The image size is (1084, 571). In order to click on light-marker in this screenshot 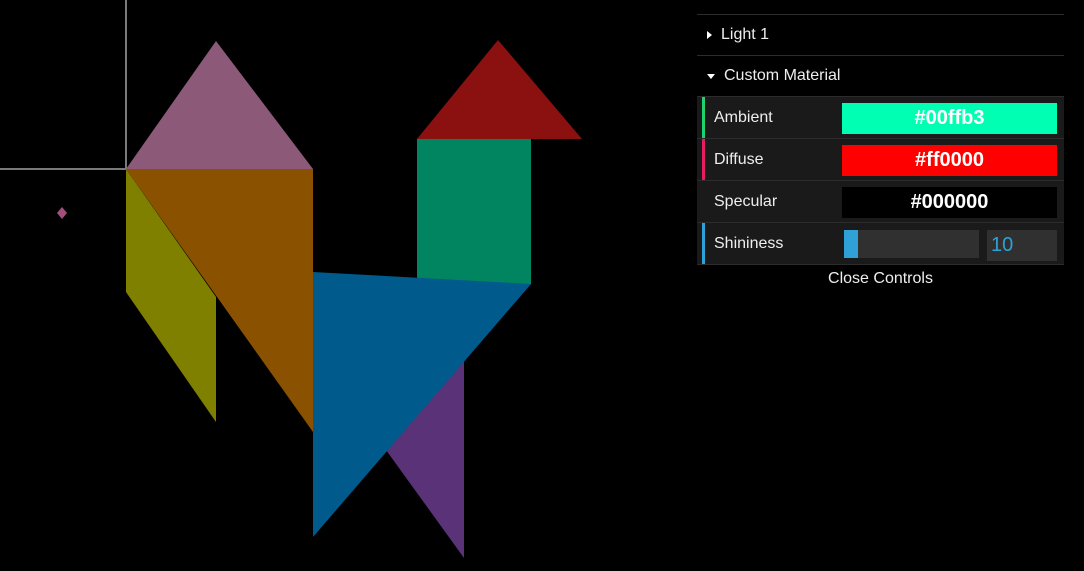, I will do `click(62, 213)`.